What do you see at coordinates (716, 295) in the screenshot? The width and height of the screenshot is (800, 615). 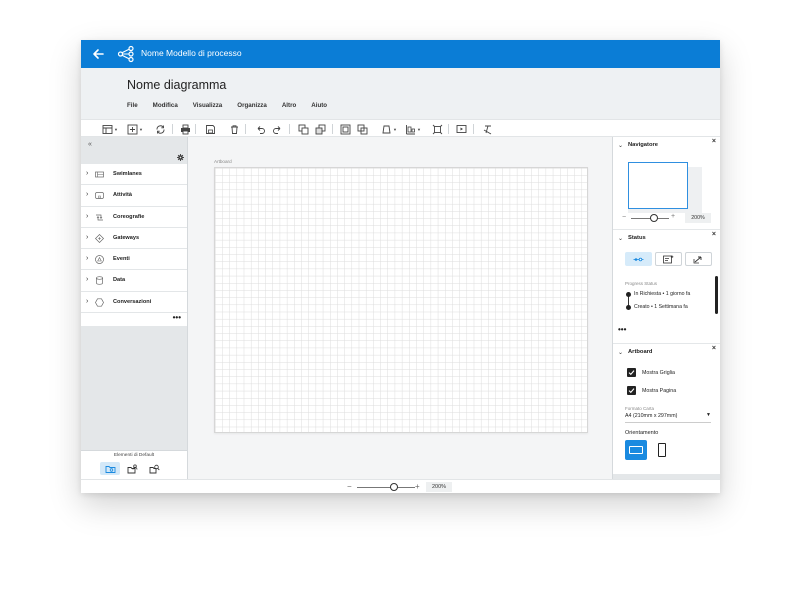 I see `status-scrollbar` at bounding box center [716, 295].